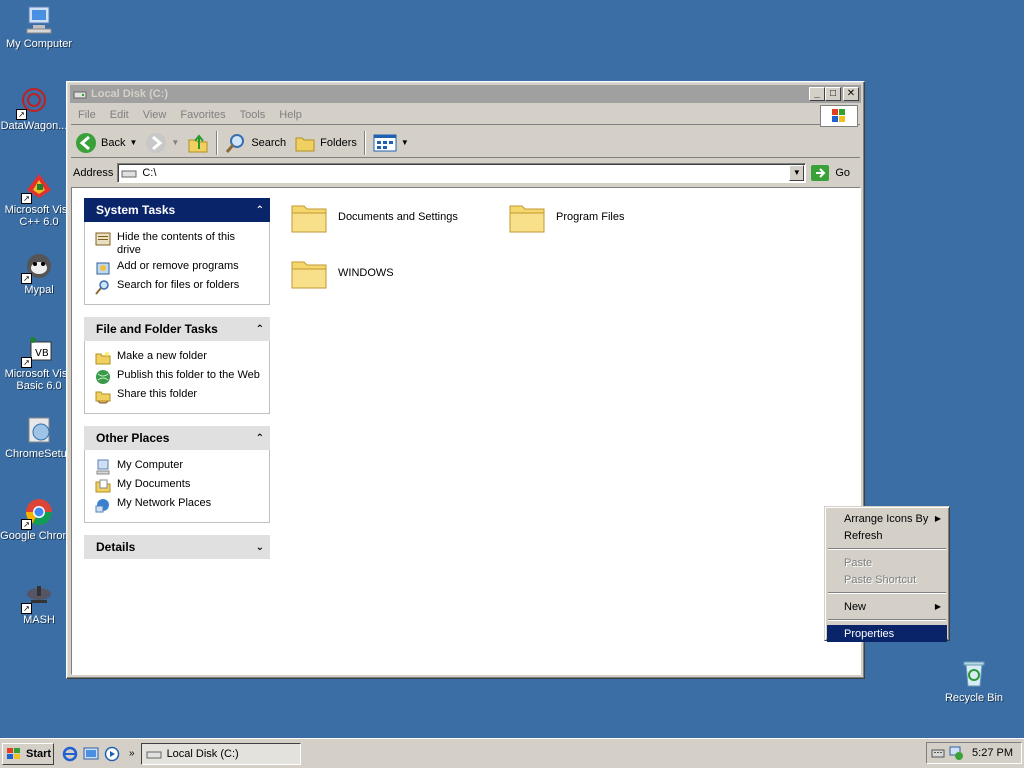 The height and width of the screenshot is (768, 1024). Describe the element at coordinates (325, 143) in the screenshot. I see `folders-button: Folders` at that location.